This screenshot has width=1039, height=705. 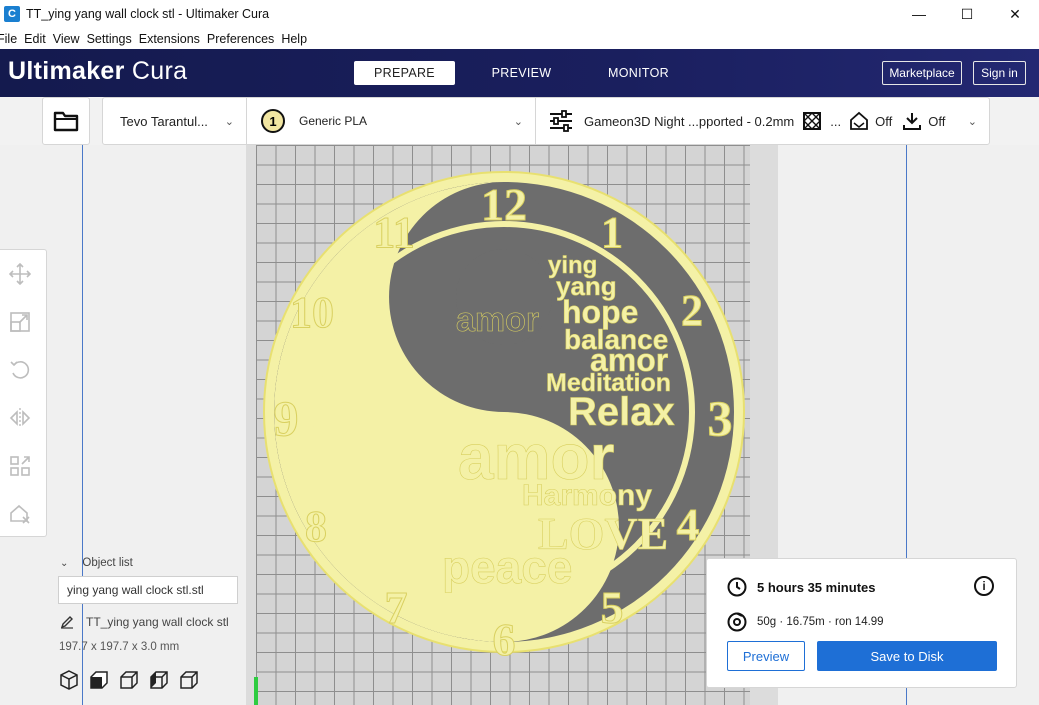 I want to click on per-model-settings-icon, so click(x=20, y=466).